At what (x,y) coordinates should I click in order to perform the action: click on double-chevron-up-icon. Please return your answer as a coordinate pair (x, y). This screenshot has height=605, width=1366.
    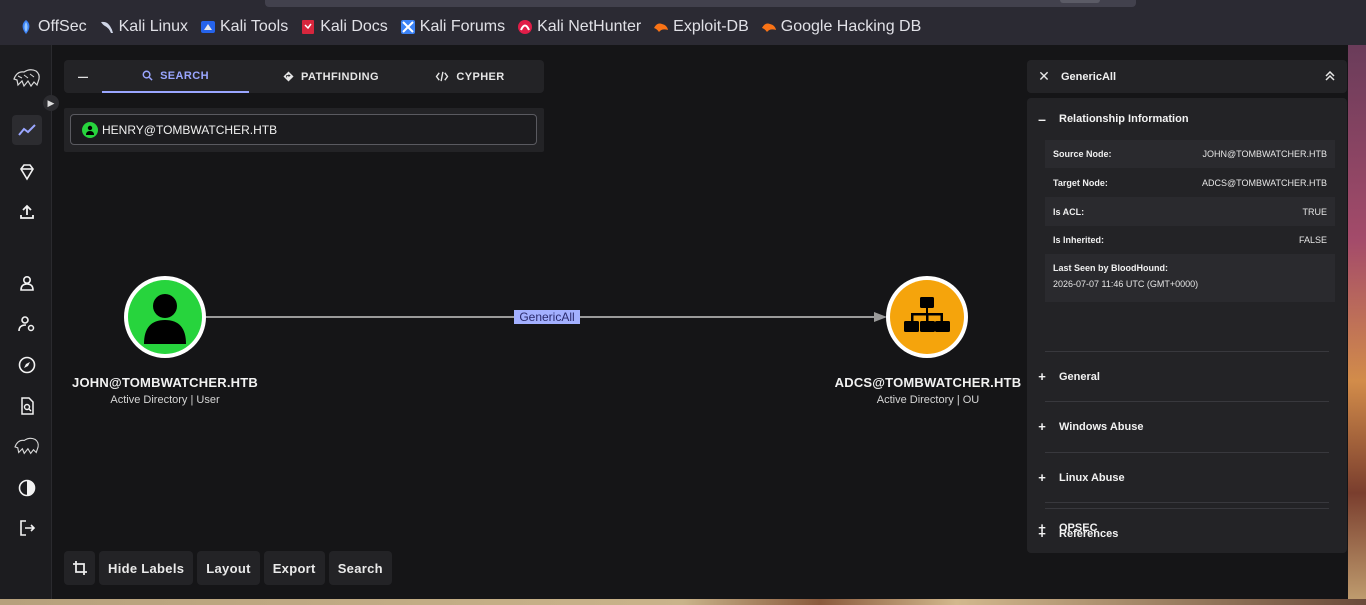
    Looking at the image, I should click on (1330, 75).